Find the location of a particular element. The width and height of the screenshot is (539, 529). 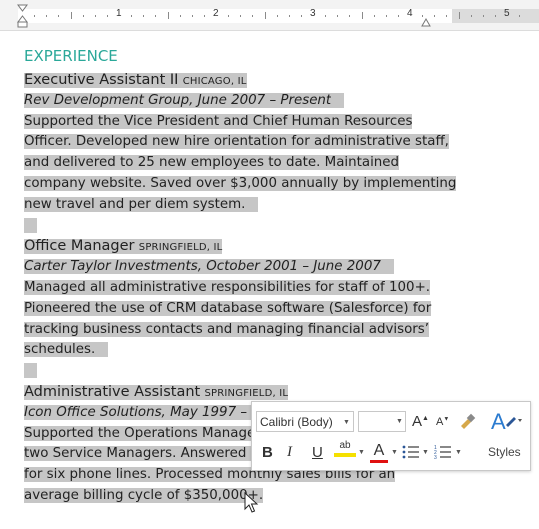

horizontal-ruler: 1 2 3 4 5 is located at coordinates (269, 15).